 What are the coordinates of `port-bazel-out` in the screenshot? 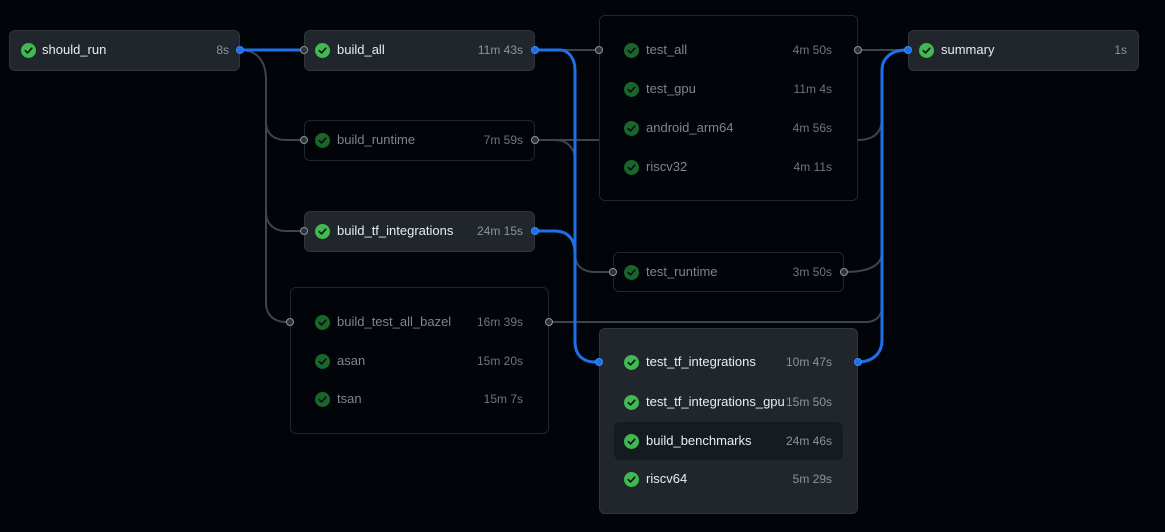 It's located at (549, 322).